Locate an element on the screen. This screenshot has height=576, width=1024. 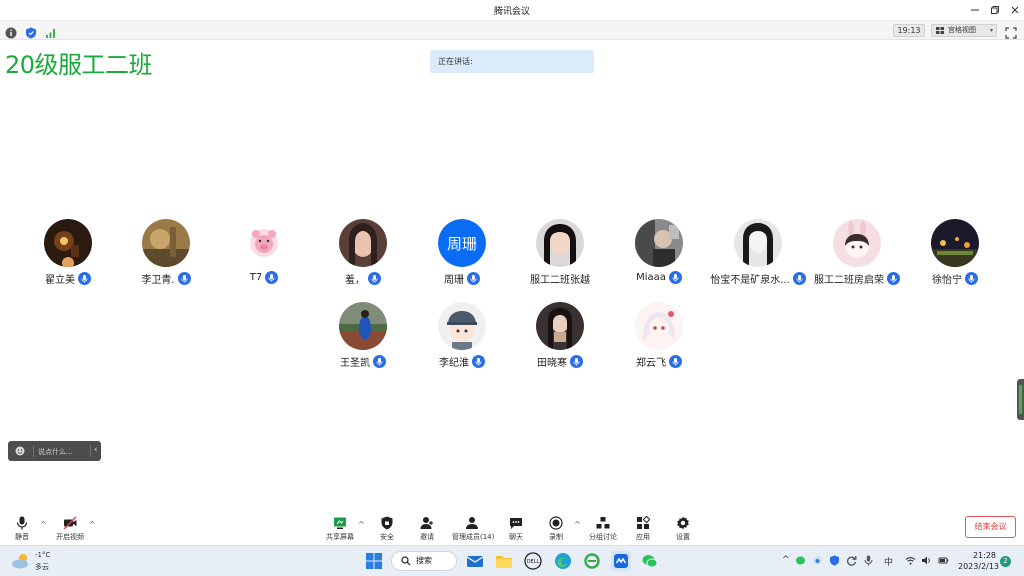
breakout-icon is located at coordinates (603, 523).